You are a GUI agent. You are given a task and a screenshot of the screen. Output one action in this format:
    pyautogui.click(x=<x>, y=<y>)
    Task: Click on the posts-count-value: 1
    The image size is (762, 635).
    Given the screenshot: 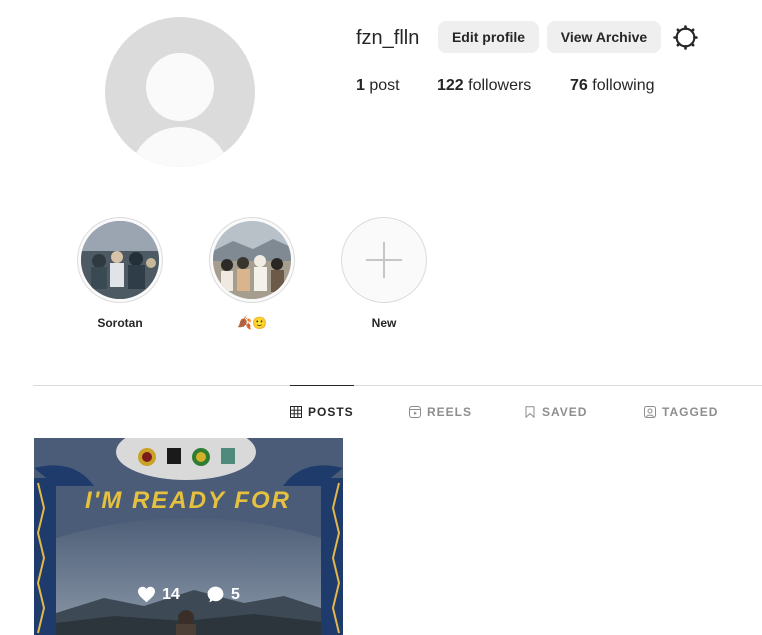 What is the action you would take?
    pyautogui.click(x=360, y=85)
    